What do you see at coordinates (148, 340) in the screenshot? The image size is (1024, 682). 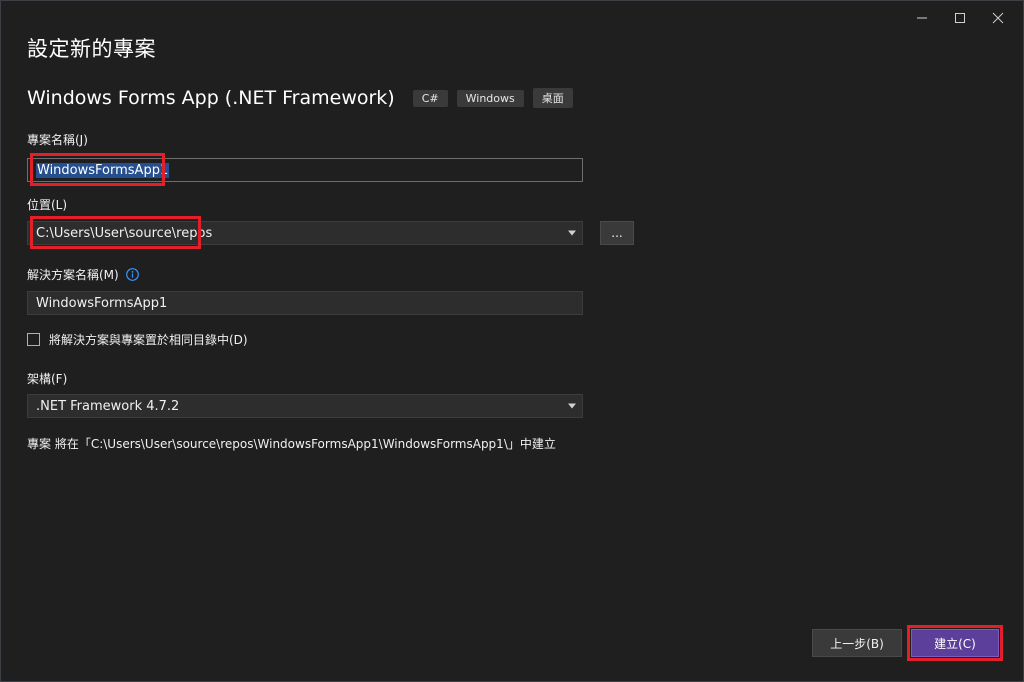 I see `same-directory-label: 將解決方案與專案置於相同目錄中(D)` at bounding box center [148, 340].